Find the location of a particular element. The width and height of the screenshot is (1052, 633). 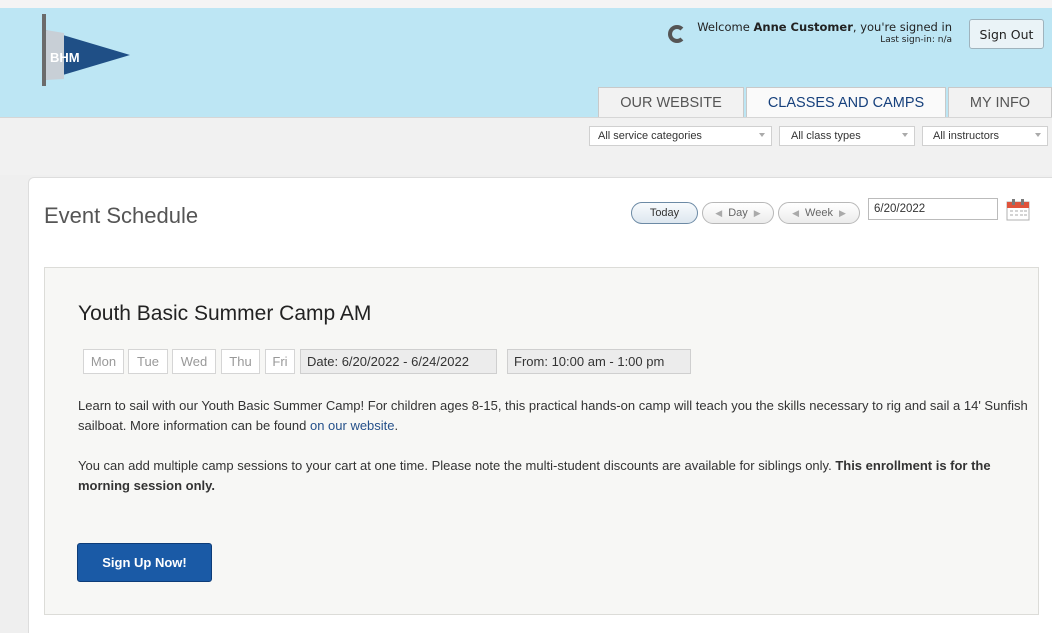

sign-out-button: Sign Out is located at coordinates (1006, 34).